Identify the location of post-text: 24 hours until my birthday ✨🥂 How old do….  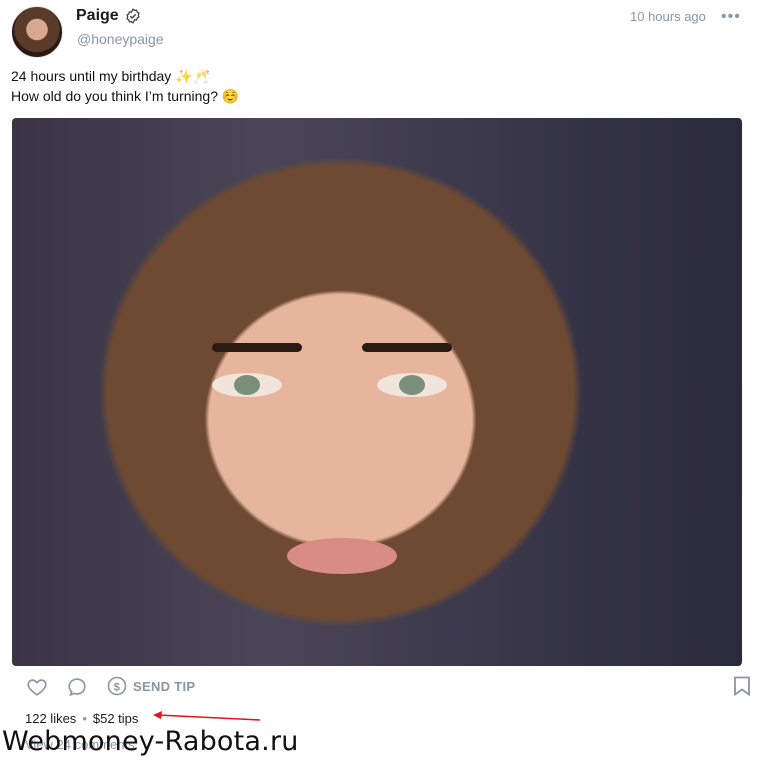
(125, 86).